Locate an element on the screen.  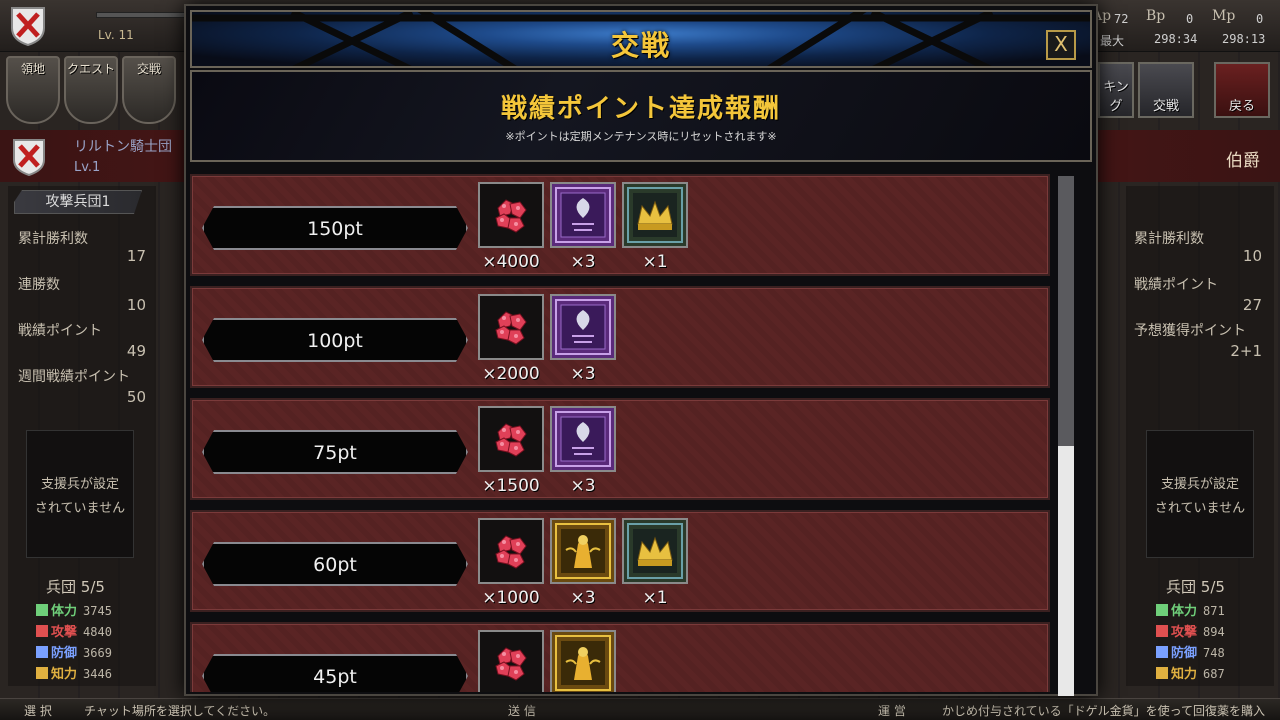
player-shield-icon is located at coordinates (28, 26).